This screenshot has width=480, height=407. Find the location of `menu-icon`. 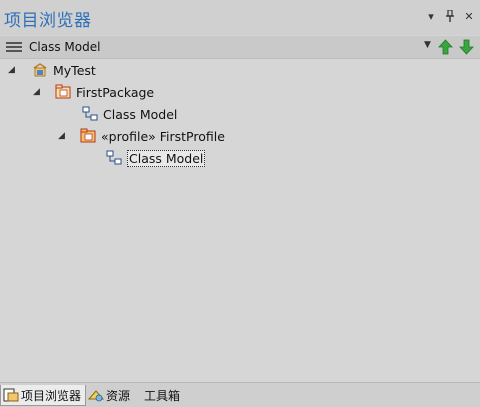

menu-icon is located at coordinates (14, 47).